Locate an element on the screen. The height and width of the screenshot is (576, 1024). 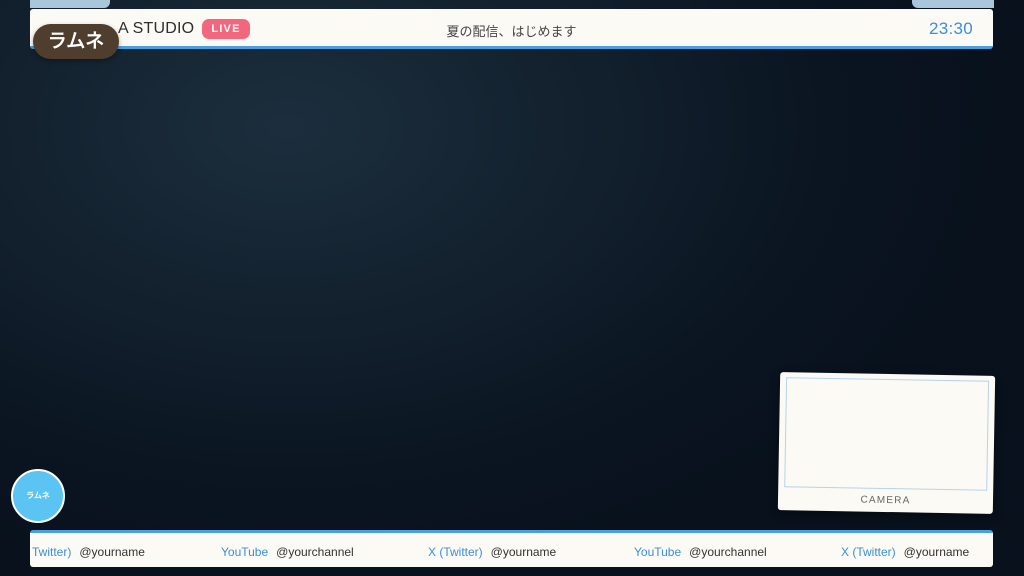
top-left-corner-tab is located at coordinates (70, 4).